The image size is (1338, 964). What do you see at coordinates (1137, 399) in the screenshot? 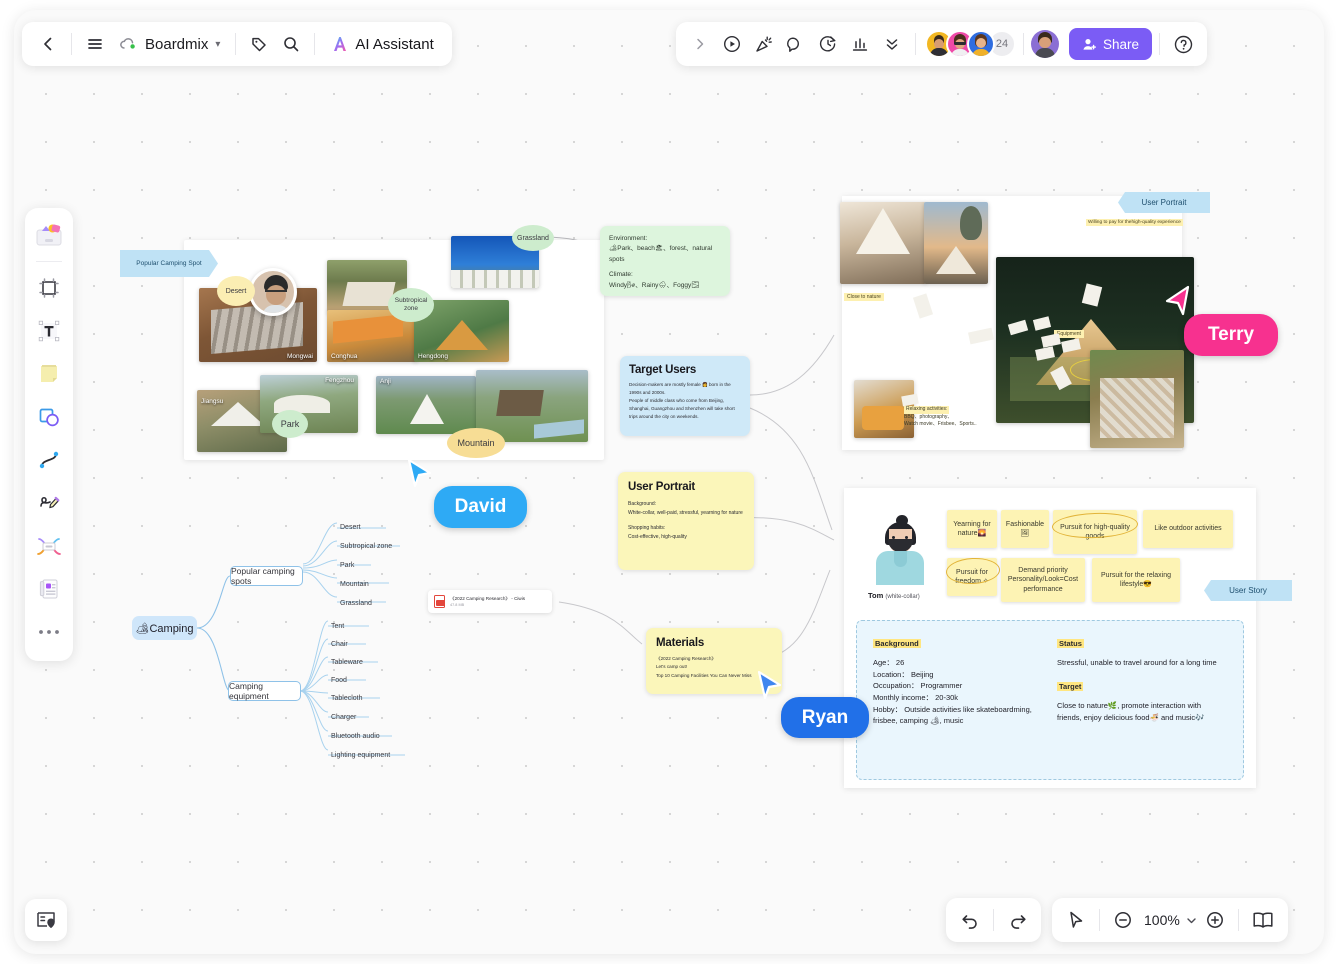
I see `photo-picnic-table` at bounding box center [1137, 399].